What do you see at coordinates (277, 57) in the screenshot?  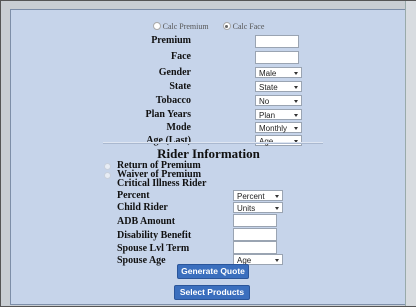 I see `face-input` at bounding box center [277, 57].